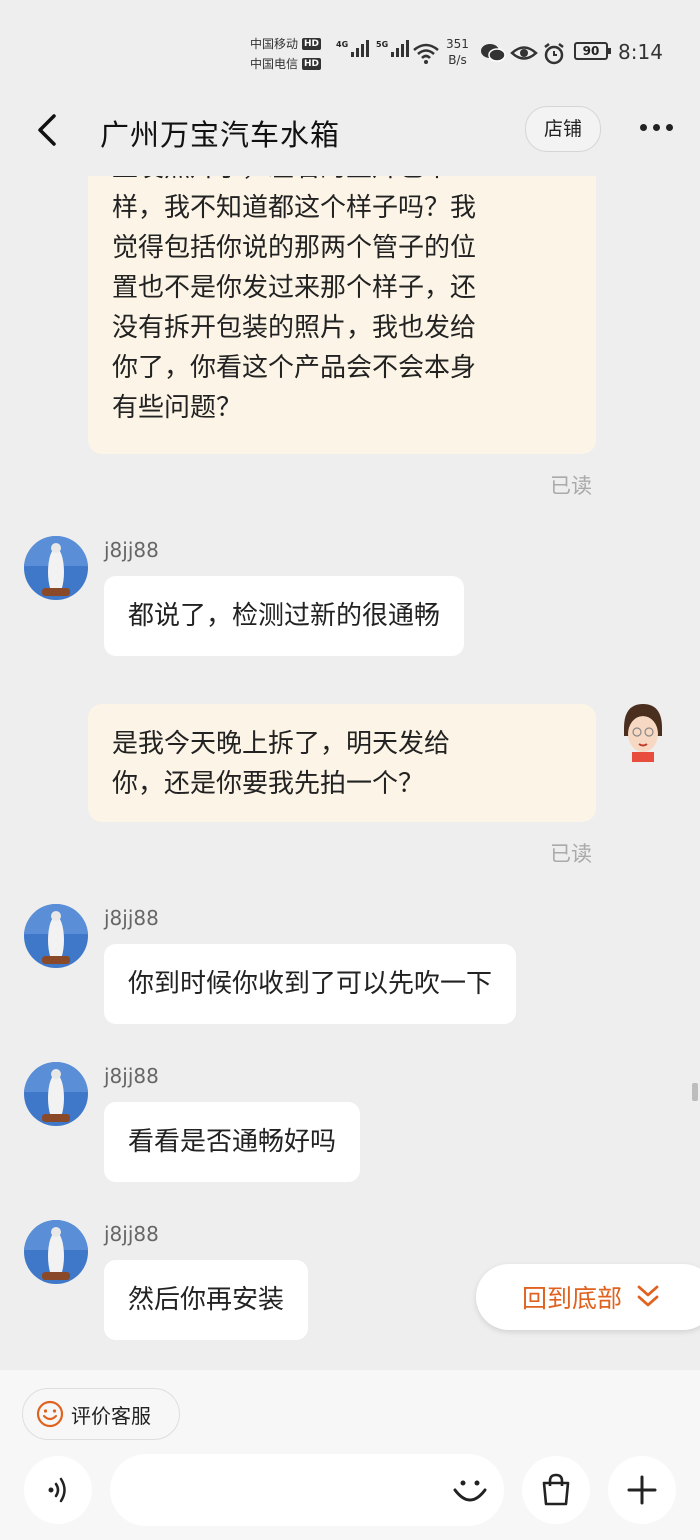  I want to click on carrier-1: 中国移动, so click(274, 44).